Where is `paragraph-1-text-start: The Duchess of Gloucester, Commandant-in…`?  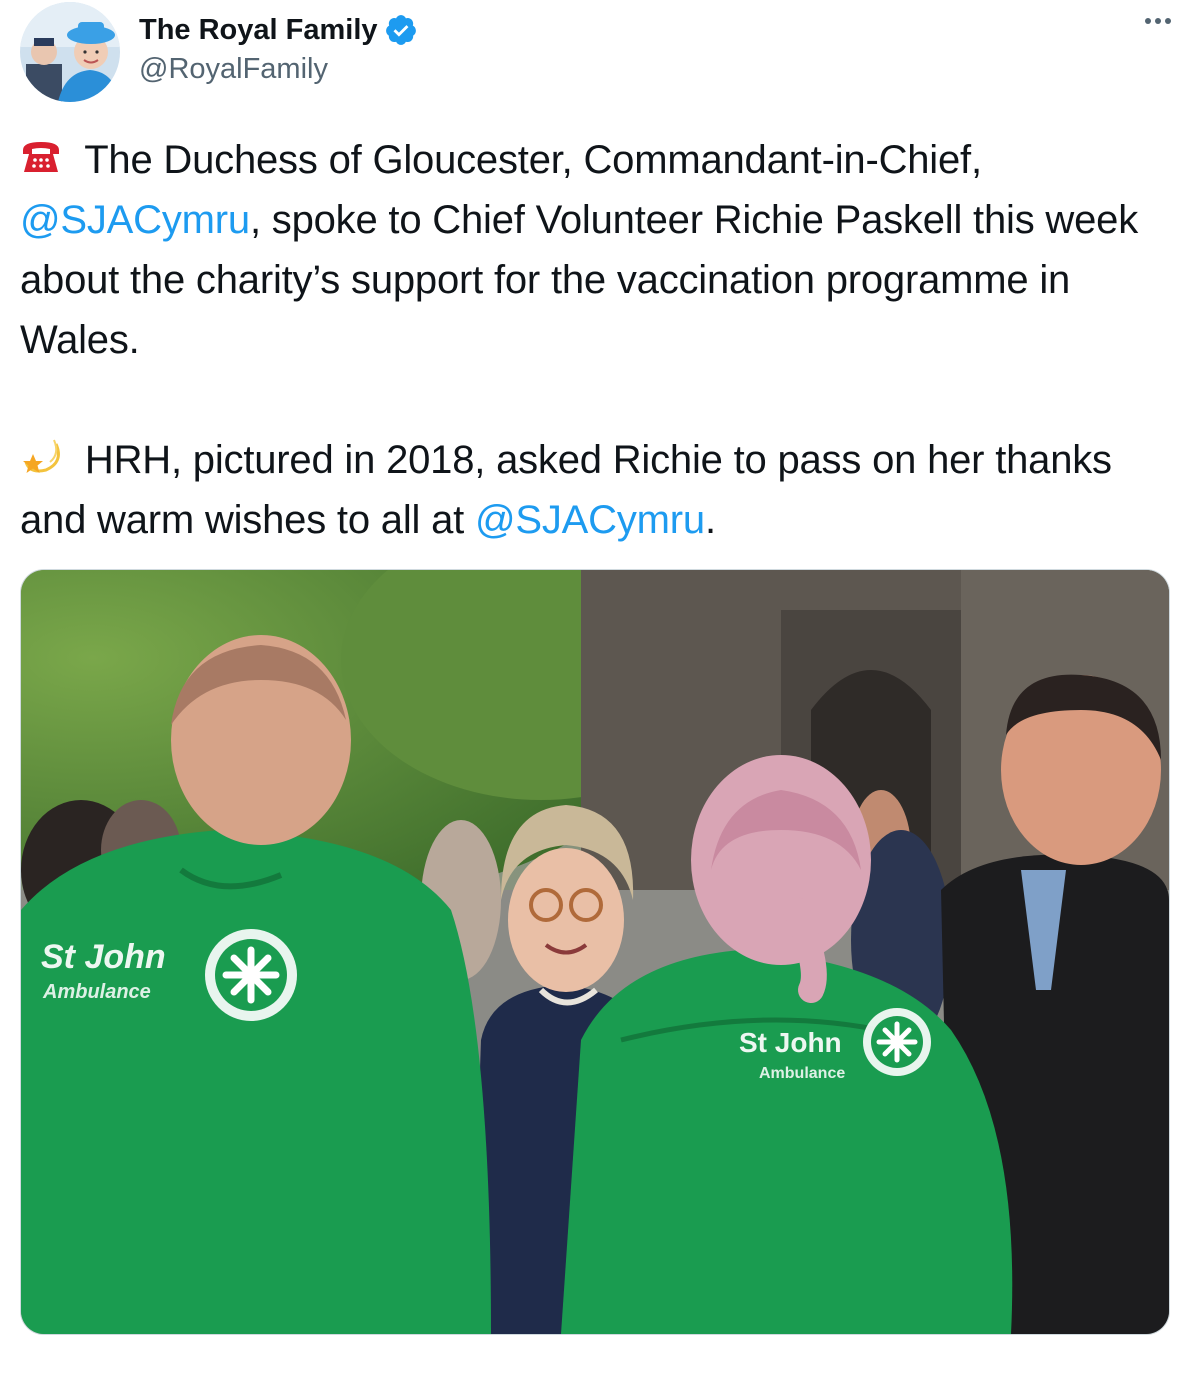 paragraph-1-text-start: The Duchess of Gloucester, Commandant-in… is located at coordinates (528, 160).